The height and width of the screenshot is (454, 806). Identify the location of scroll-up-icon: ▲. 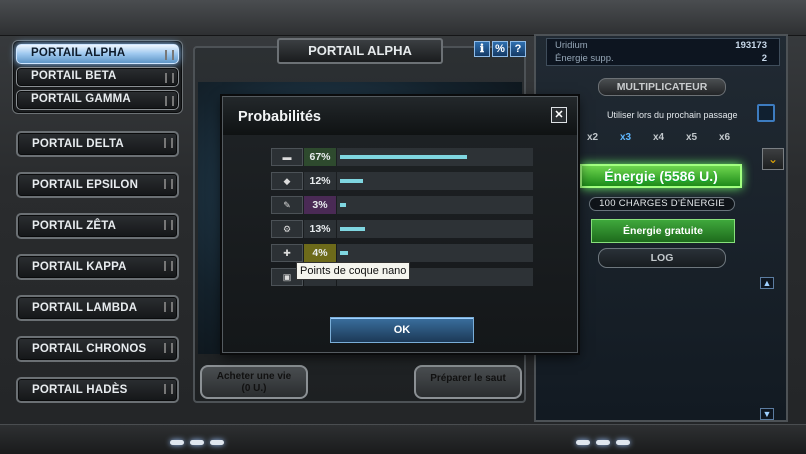
(767, 283).